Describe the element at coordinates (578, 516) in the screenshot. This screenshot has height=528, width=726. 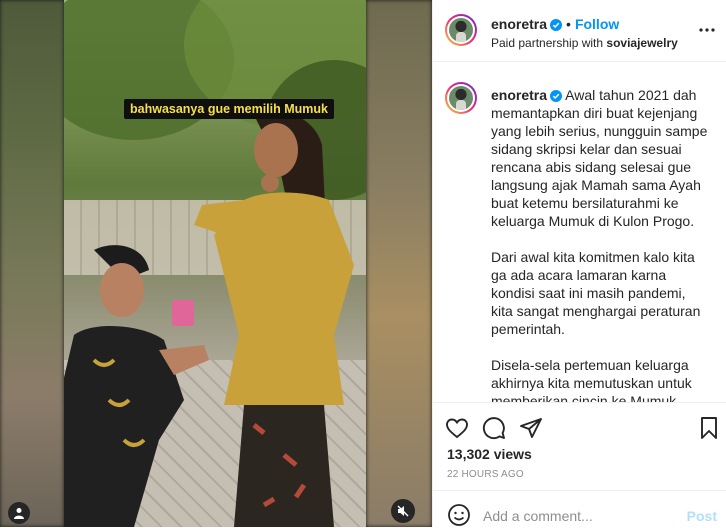
I see `comment-input` at that location.